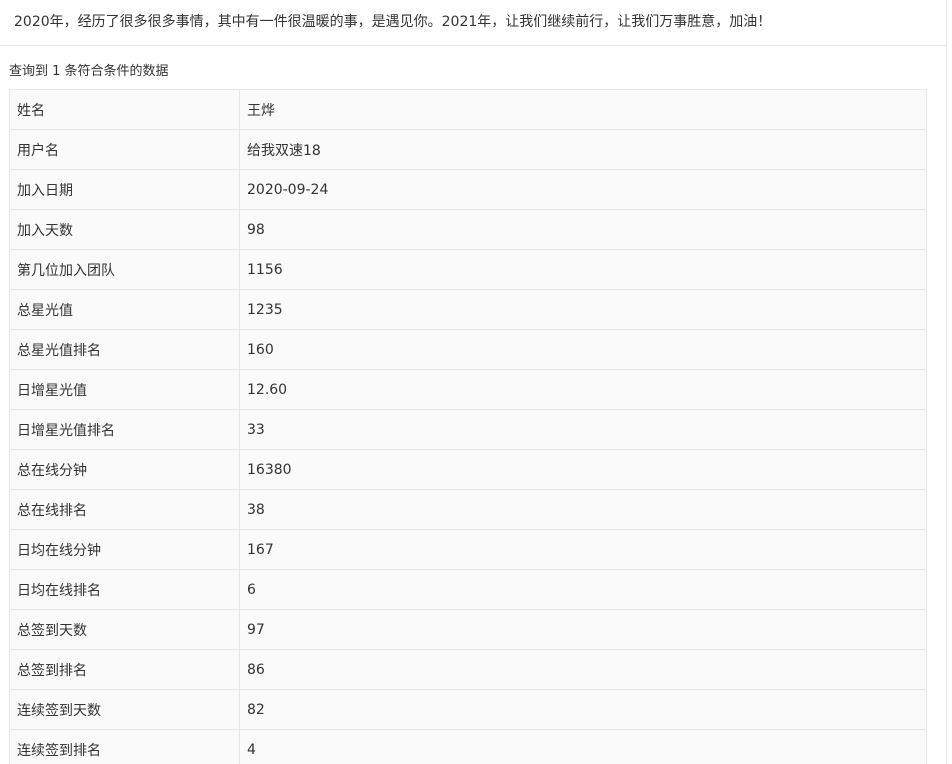  I want to click on field-value: 98, so click(583, 229).